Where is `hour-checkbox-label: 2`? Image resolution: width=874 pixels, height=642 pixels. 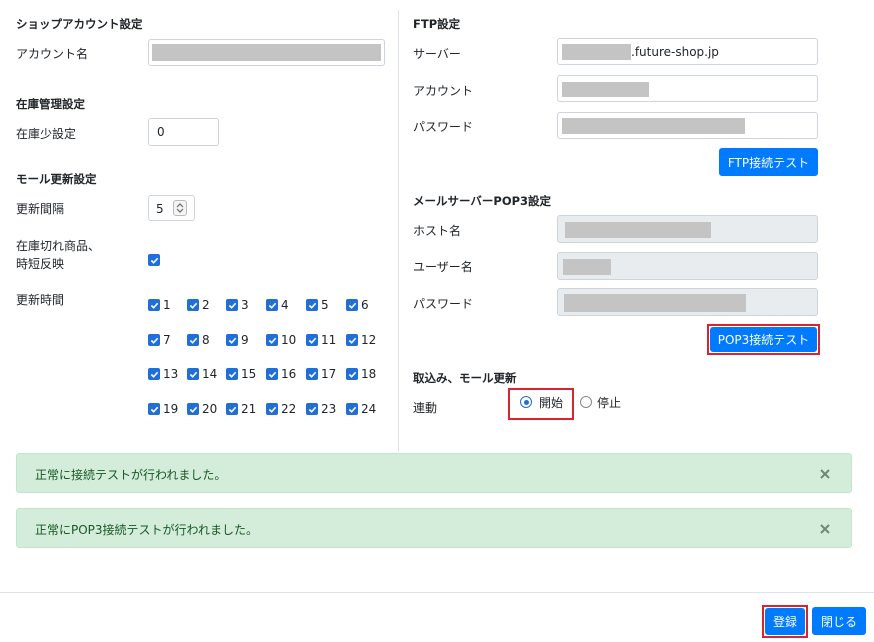 hour-checkbox-label: 2 is located at coordinates (206, 305).